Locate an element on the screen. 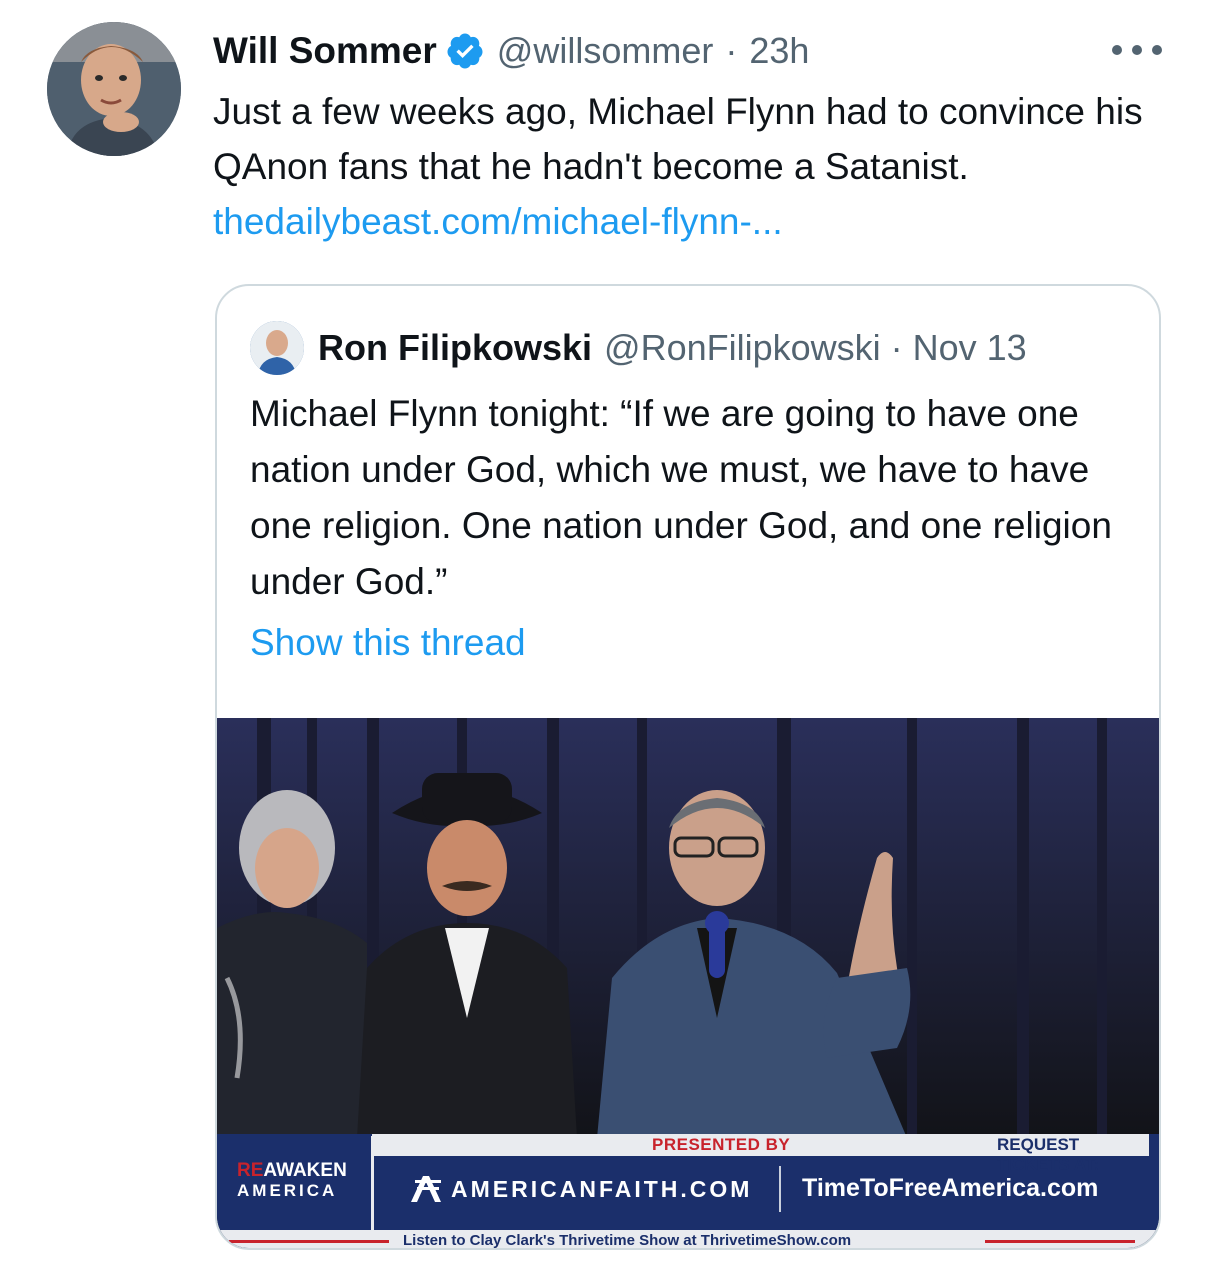  reawaken-word: REAWAKEN is located at coordinates (292, 1170).